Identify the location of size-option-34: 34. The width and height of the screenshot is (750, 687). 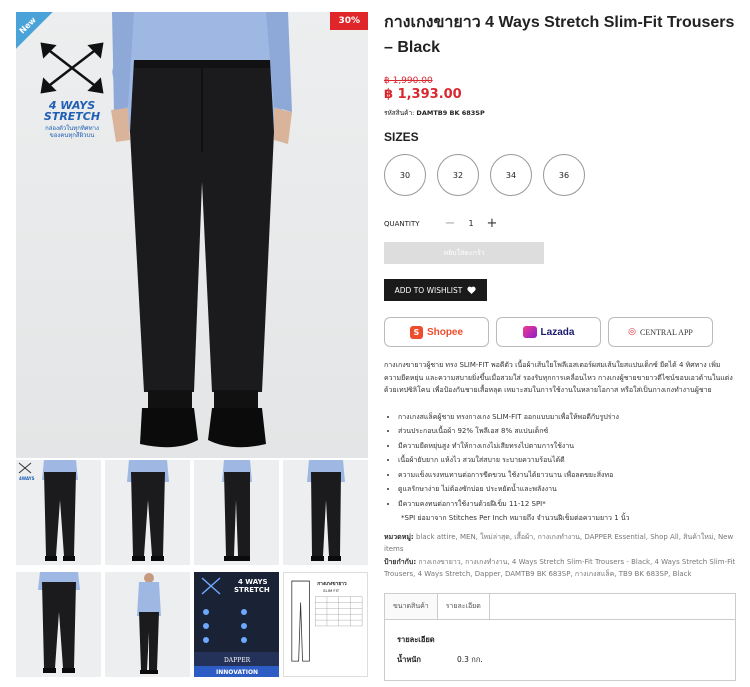
(511, 175).